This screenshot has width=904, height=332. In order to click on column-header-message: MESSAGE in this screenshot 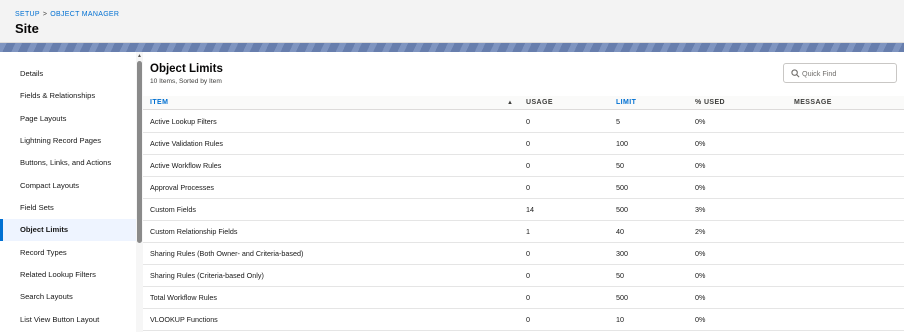, I will do `click(813, 103)`.